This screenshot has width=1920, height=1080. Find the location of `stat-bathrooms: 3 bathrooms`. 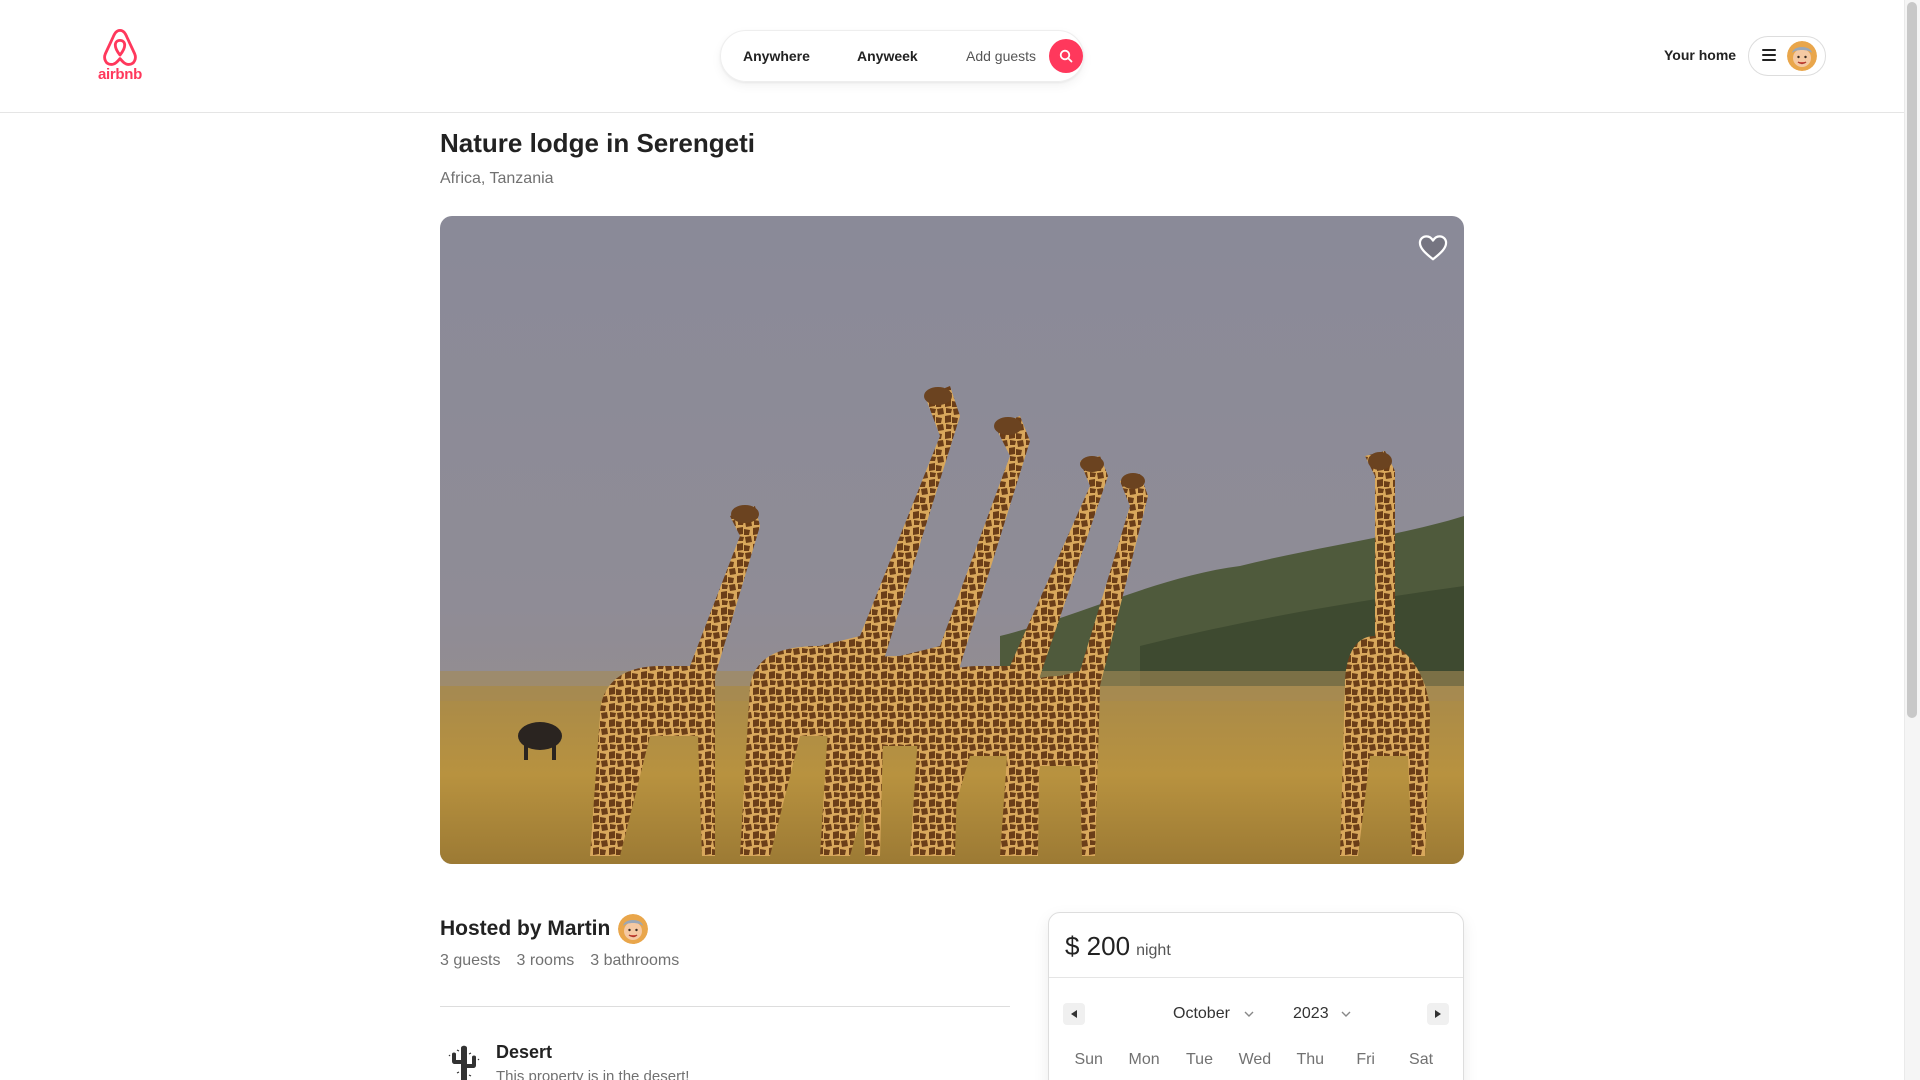

stat-bathrooms: 3 bathrooms is located at coordinates (635, 960).